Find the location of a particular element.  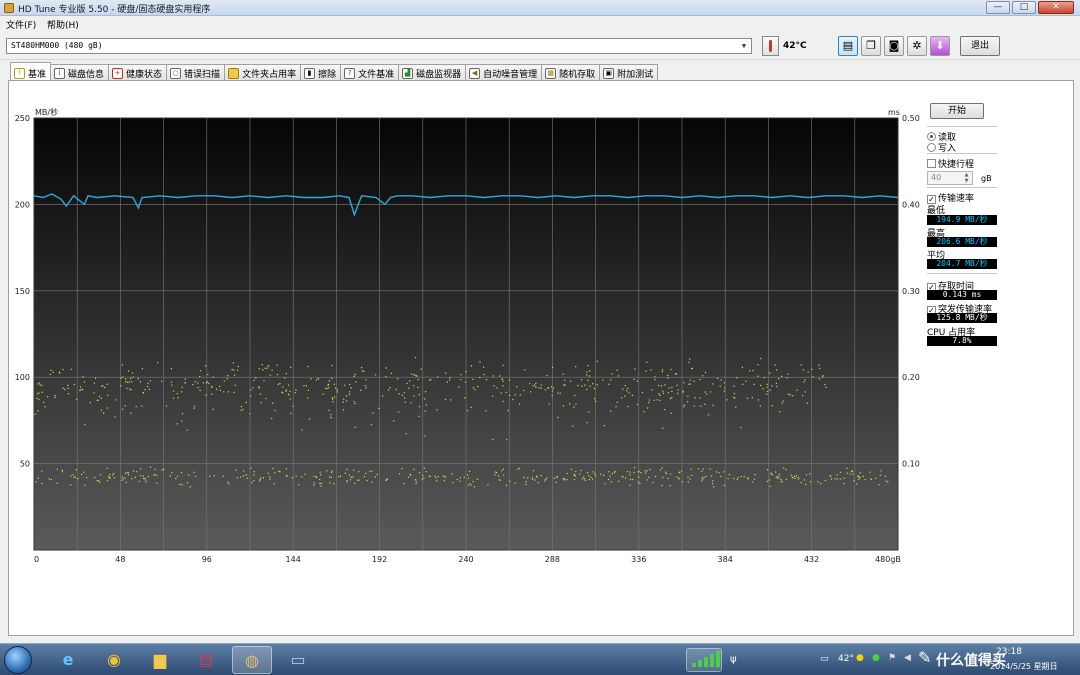

photo-viewer-icon: ▭ is located at coordinates (298, 660).